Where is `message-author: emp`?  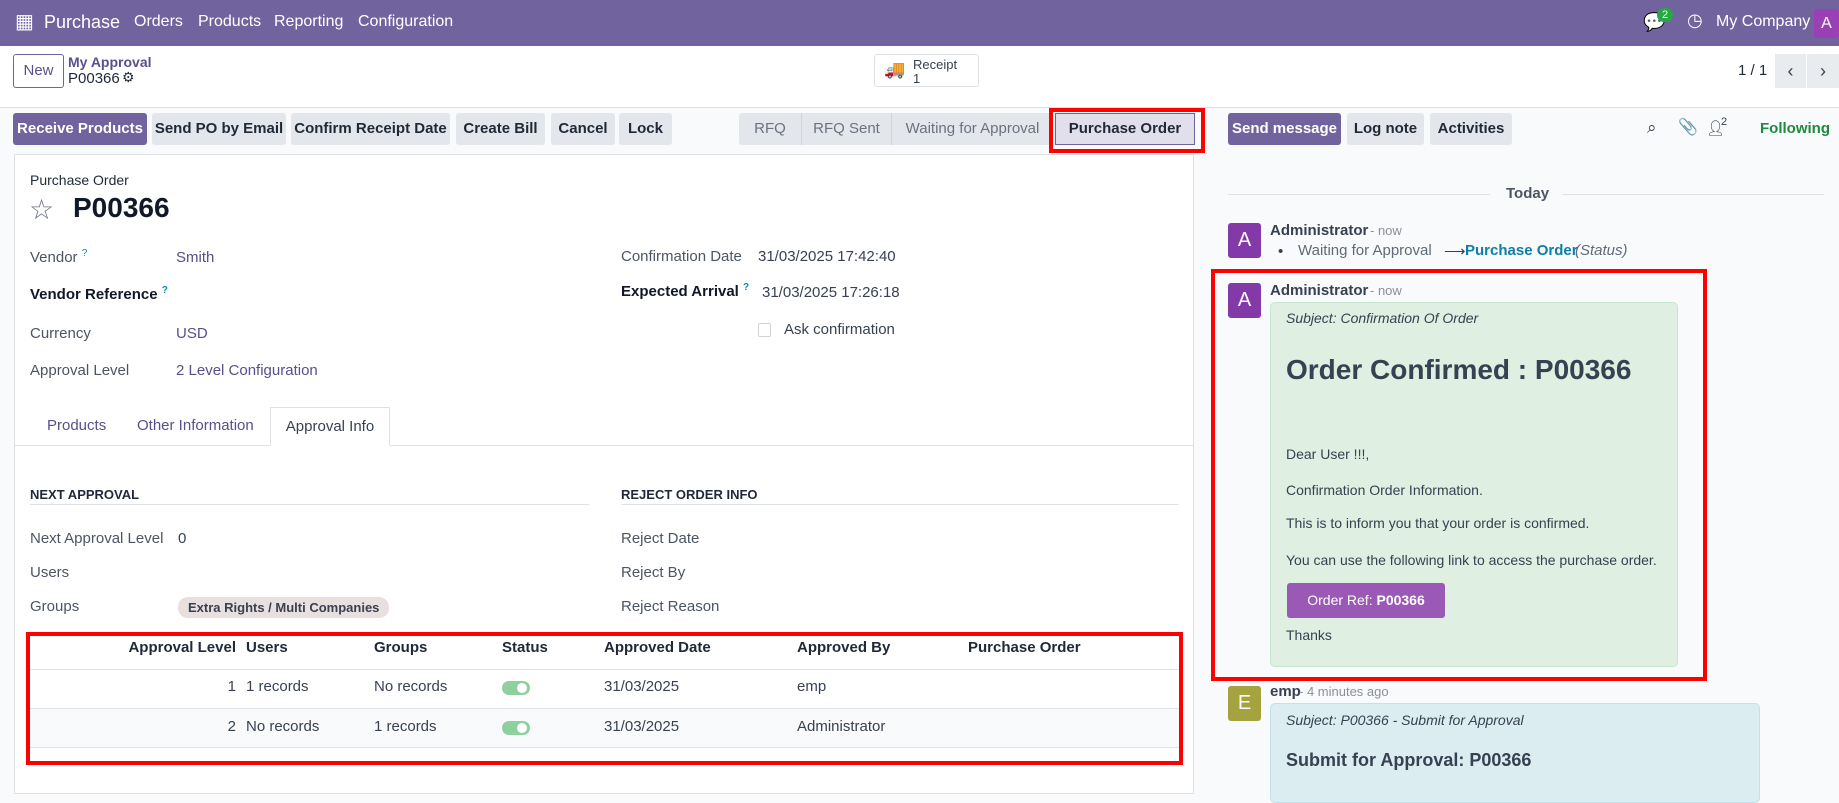 message-author: emp is located at coordinates (1285, 691).